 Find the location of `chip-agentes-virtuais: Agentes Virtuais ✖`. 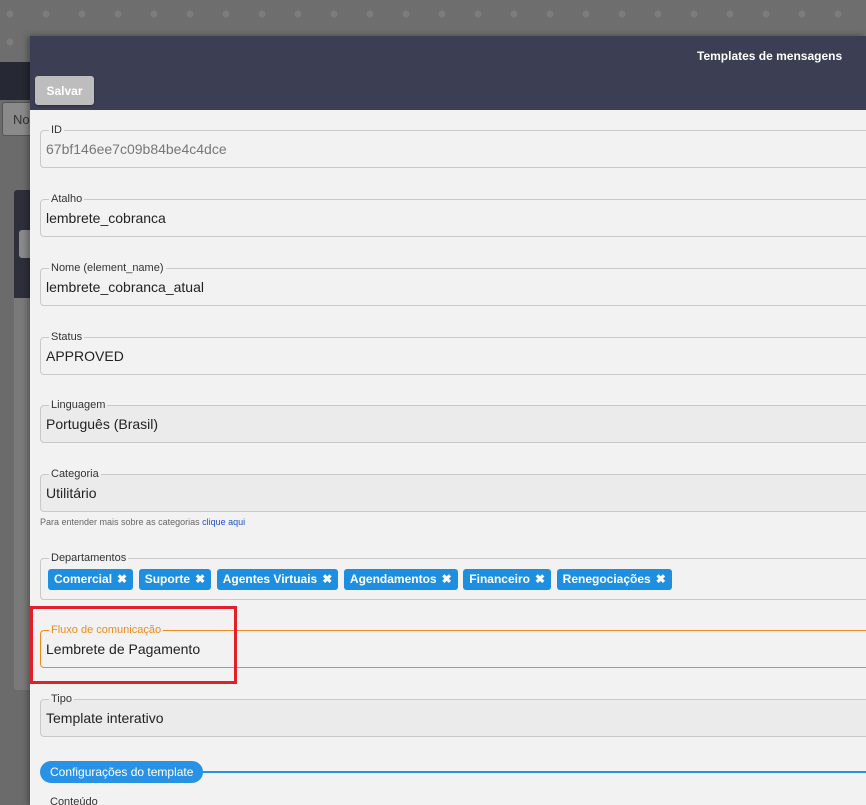

chip-agentes-virtuais: Agentes Virtuais ✖ is located at coordinates (277, 579).